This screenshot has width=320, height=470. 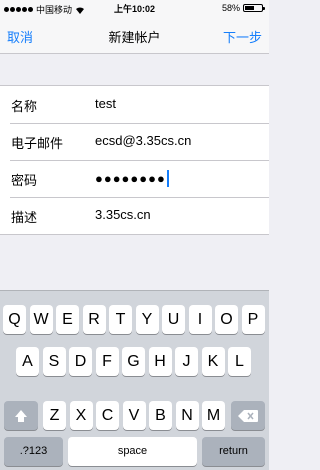 What do you see at coordinates (233, 451) in the screenshot?
I see `return-key: return` at bounding box center [233, 451].